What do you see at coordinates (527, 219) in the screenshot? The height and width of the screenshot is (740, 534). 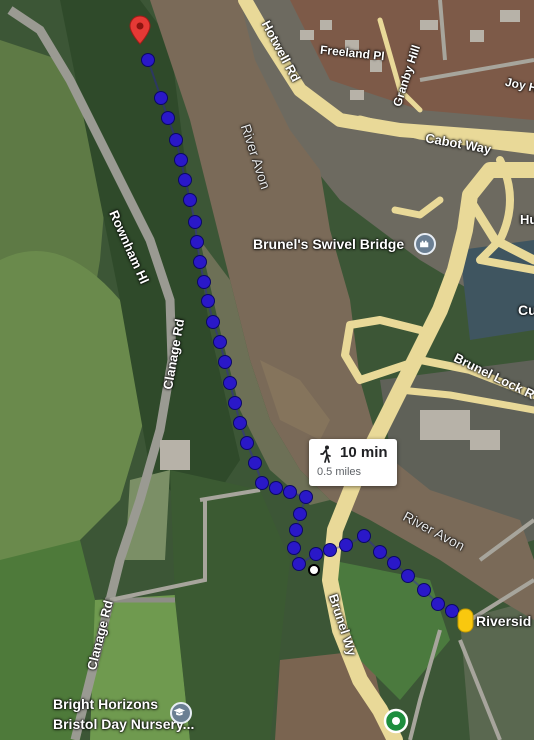 I see `road-label-hu: Hu` at bounding box center [527, 219].